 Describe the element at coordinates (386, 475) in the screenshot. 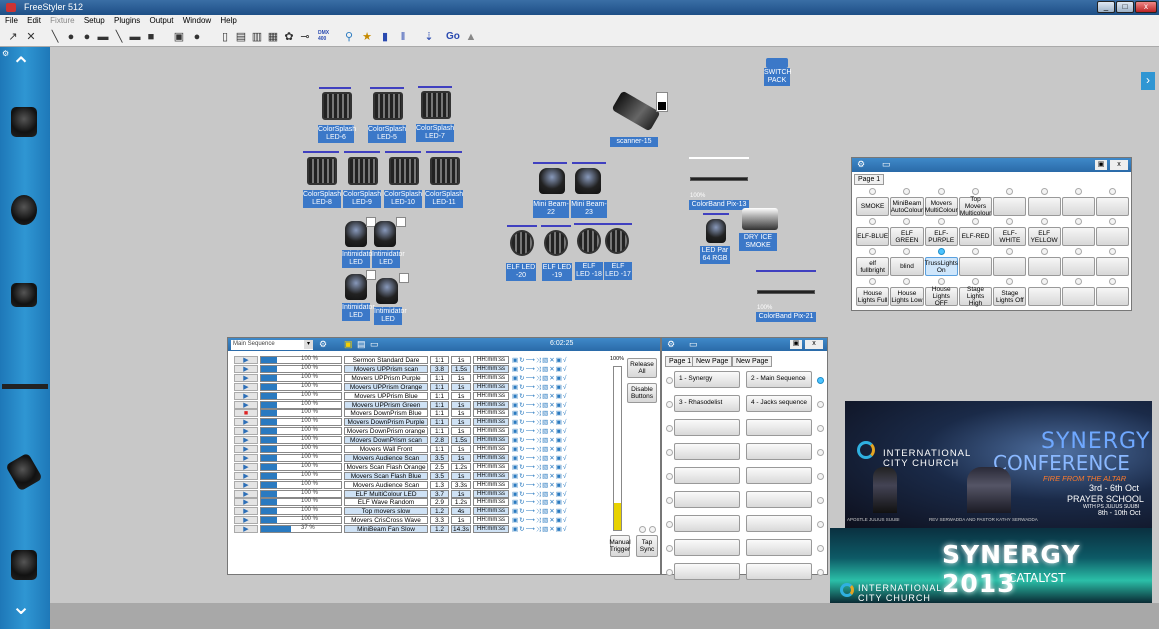

I see `sequence-name: Movers Scan Flash Blue` at that location.